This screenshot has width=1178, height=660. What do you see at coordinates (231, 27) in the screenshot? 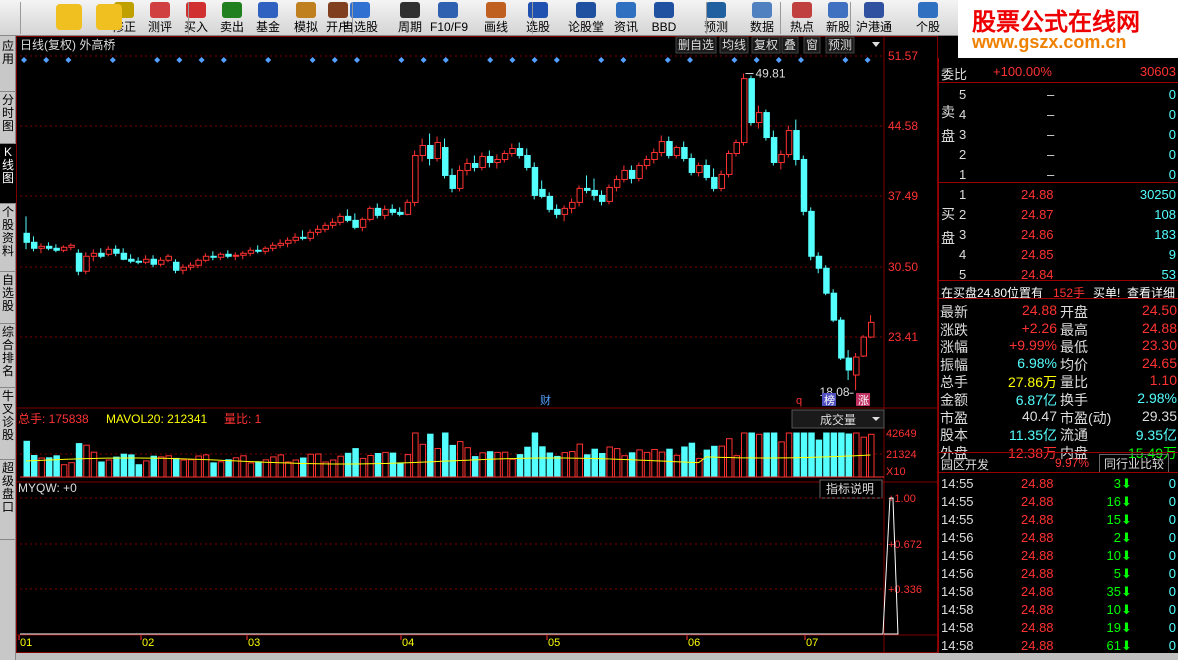
I see `toolbar-button-label: 卖出` at bounding box center [231, 27].